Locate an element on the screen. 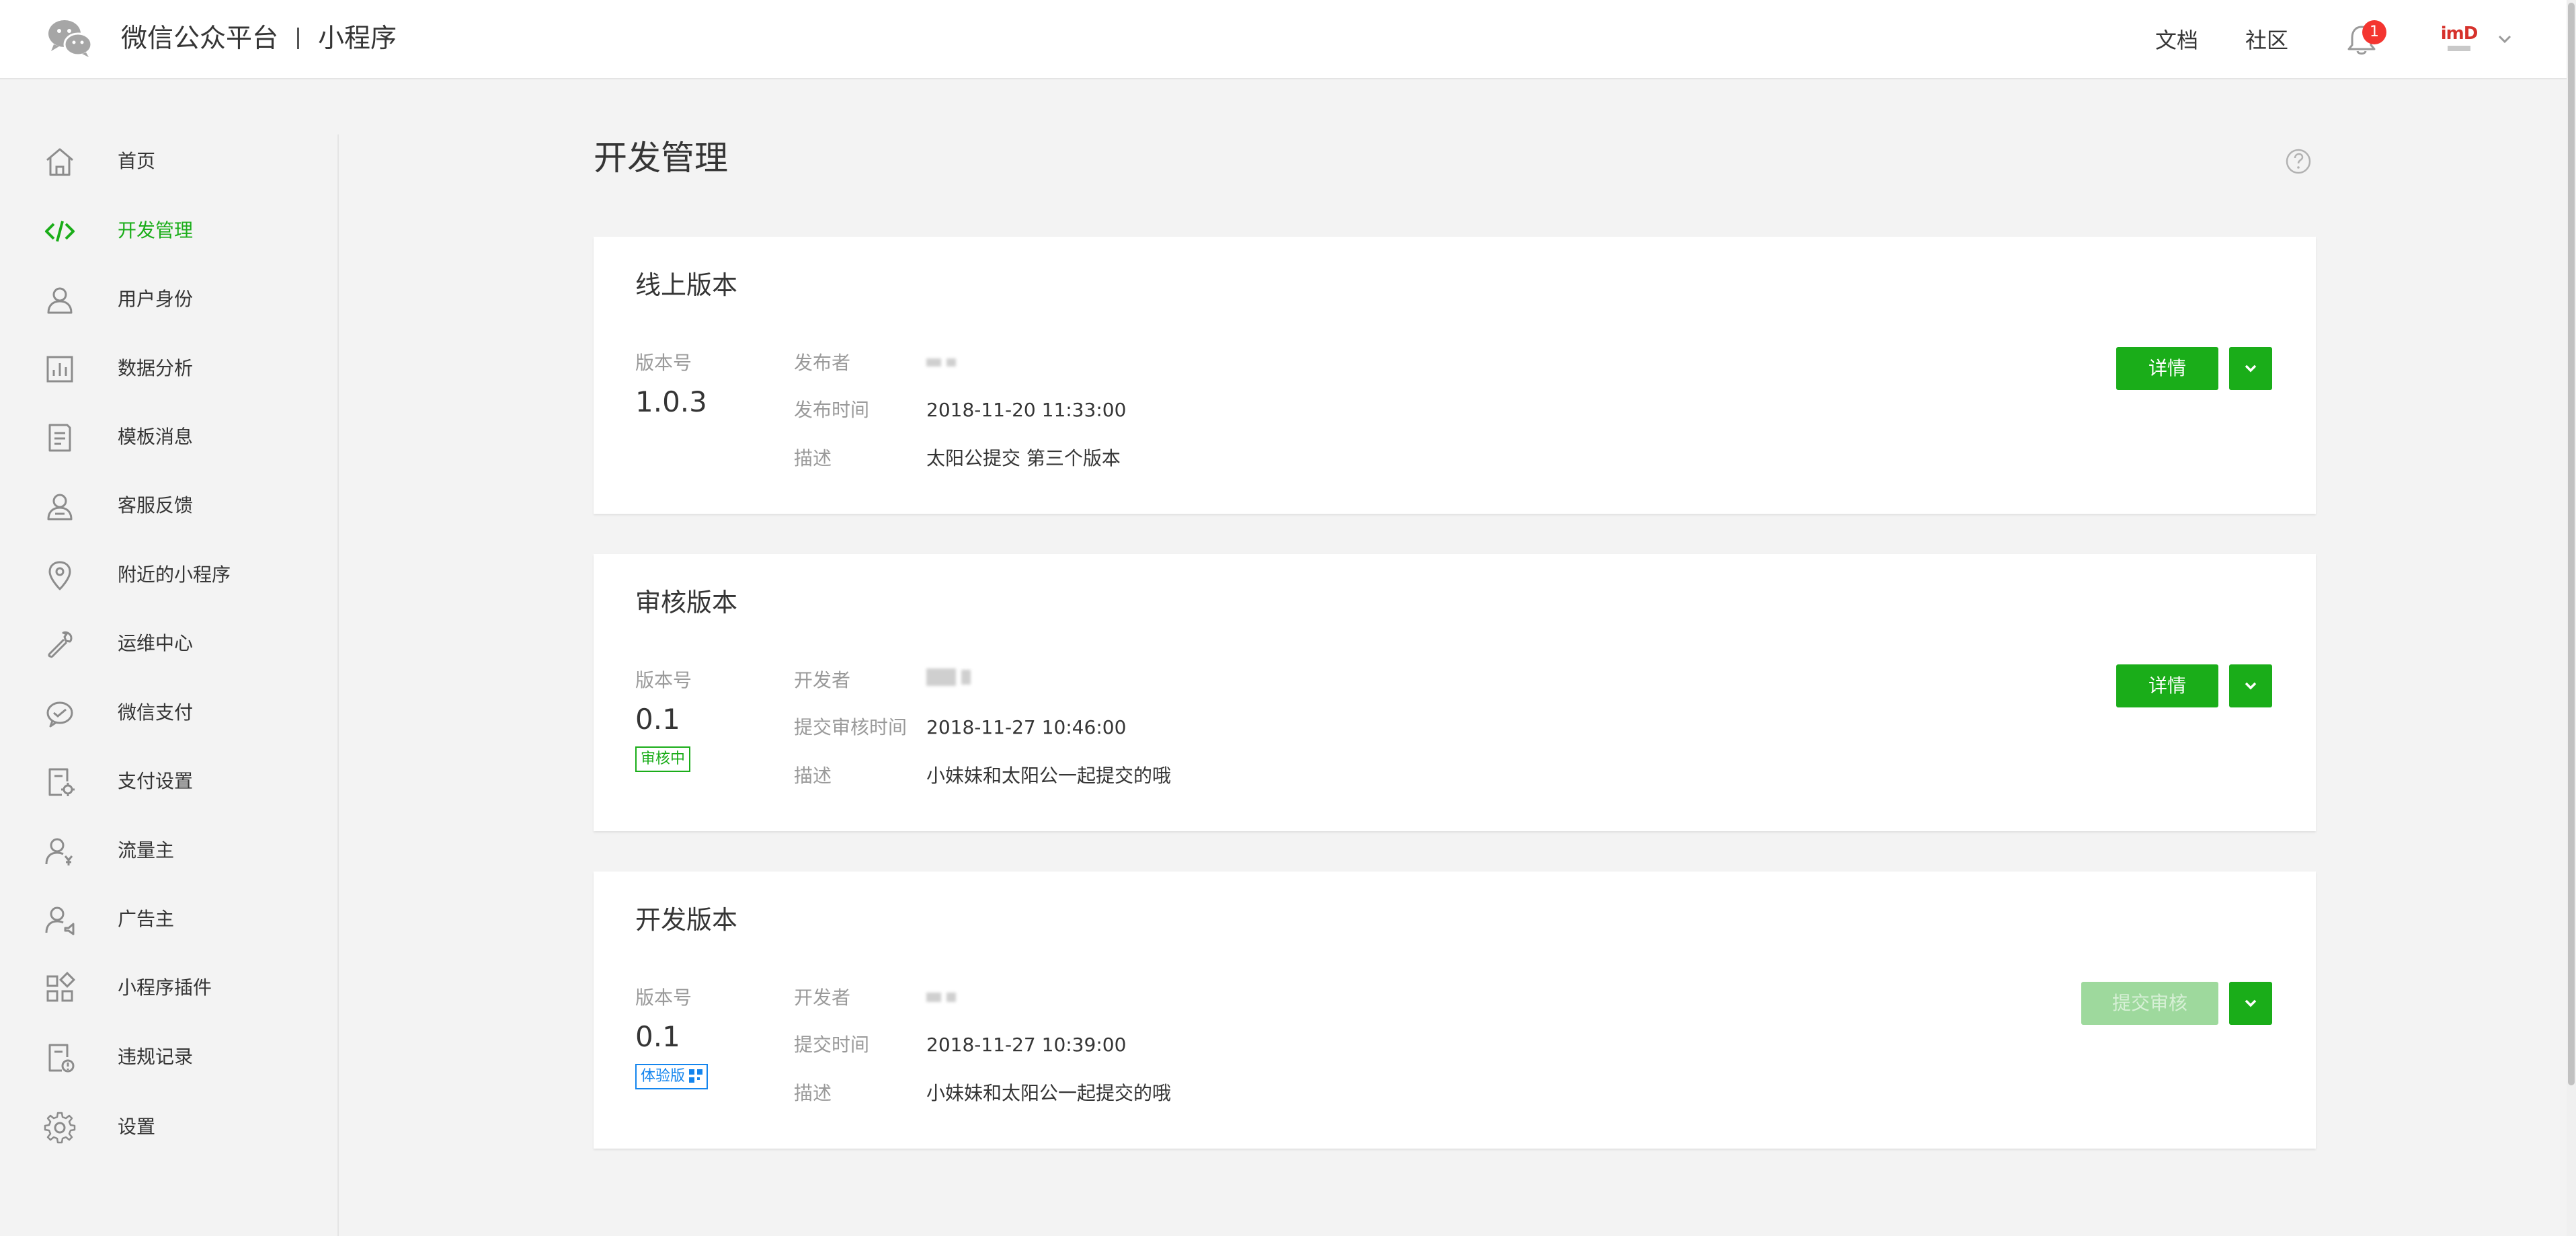 The image size is (2576, 1236). sidebar-item-template-message: 模板消息 is located at coordinates (168, 437).